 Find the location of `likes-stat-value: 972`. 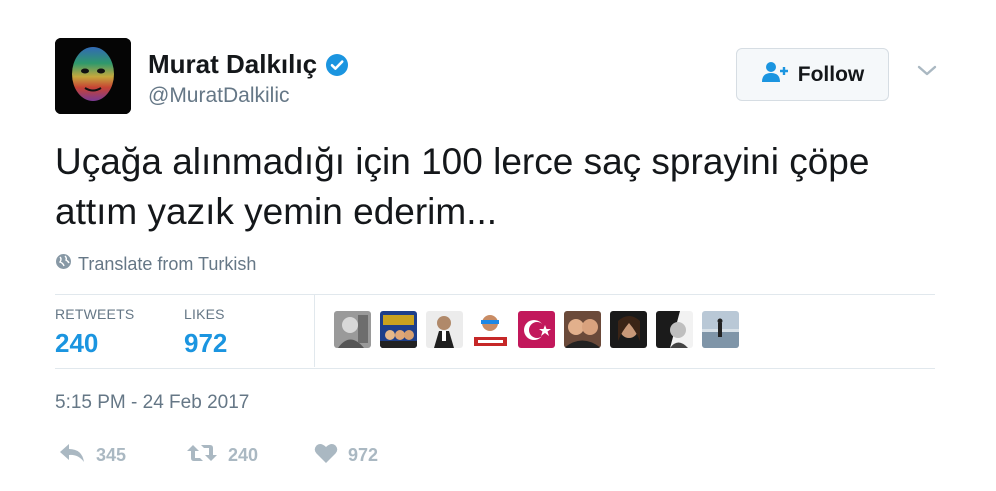

likes-stat-value: 972 is located at coordinates (205, 343).